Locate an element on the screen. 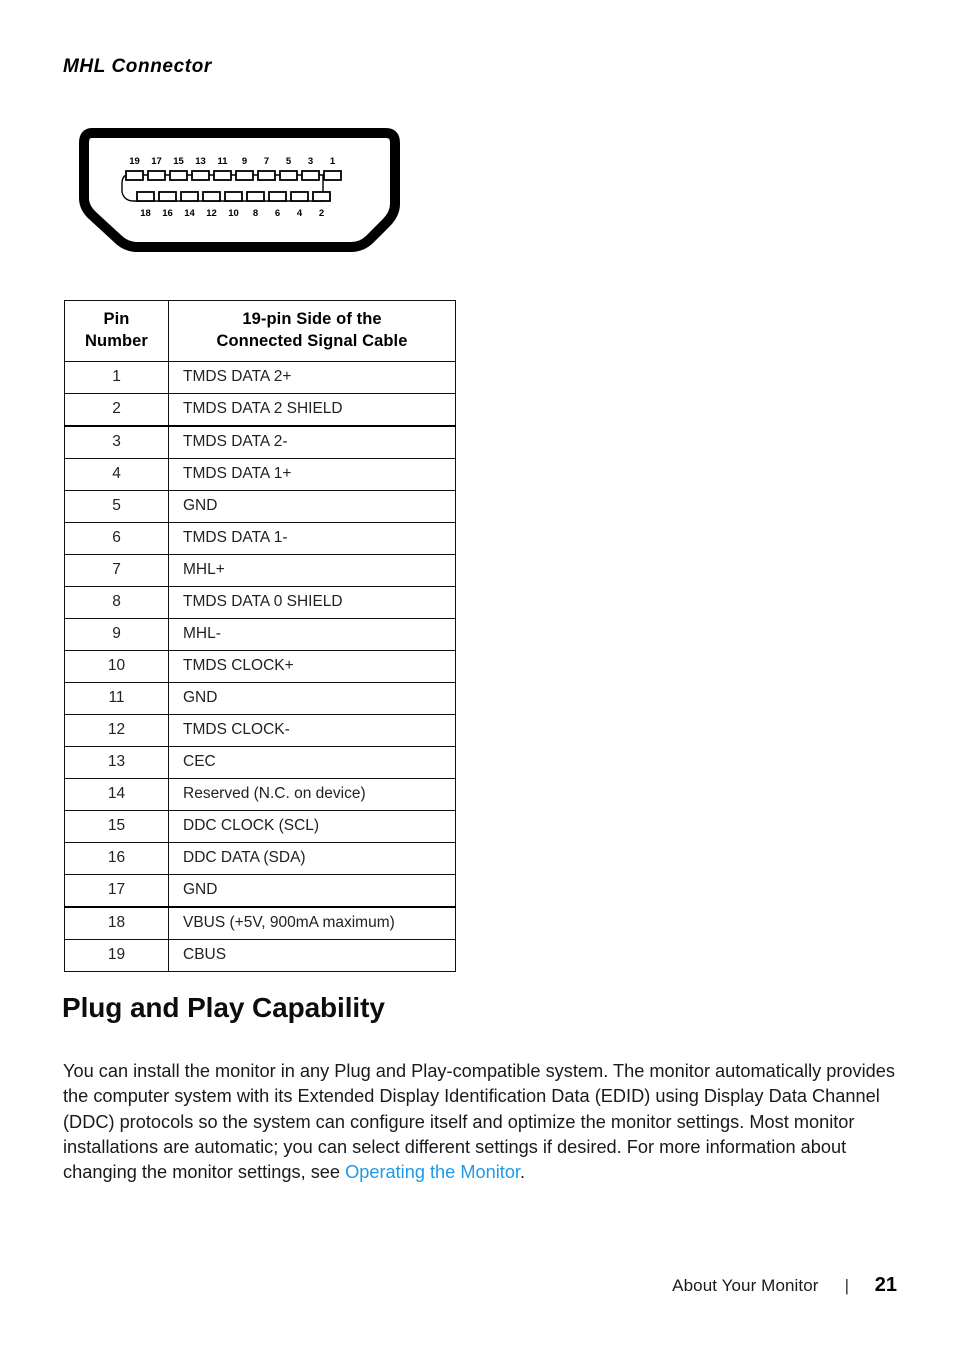 This screenshot has width=954, height=1352. page-footer: About Your Monitor | 21 is located at coordinates (477, 1289).